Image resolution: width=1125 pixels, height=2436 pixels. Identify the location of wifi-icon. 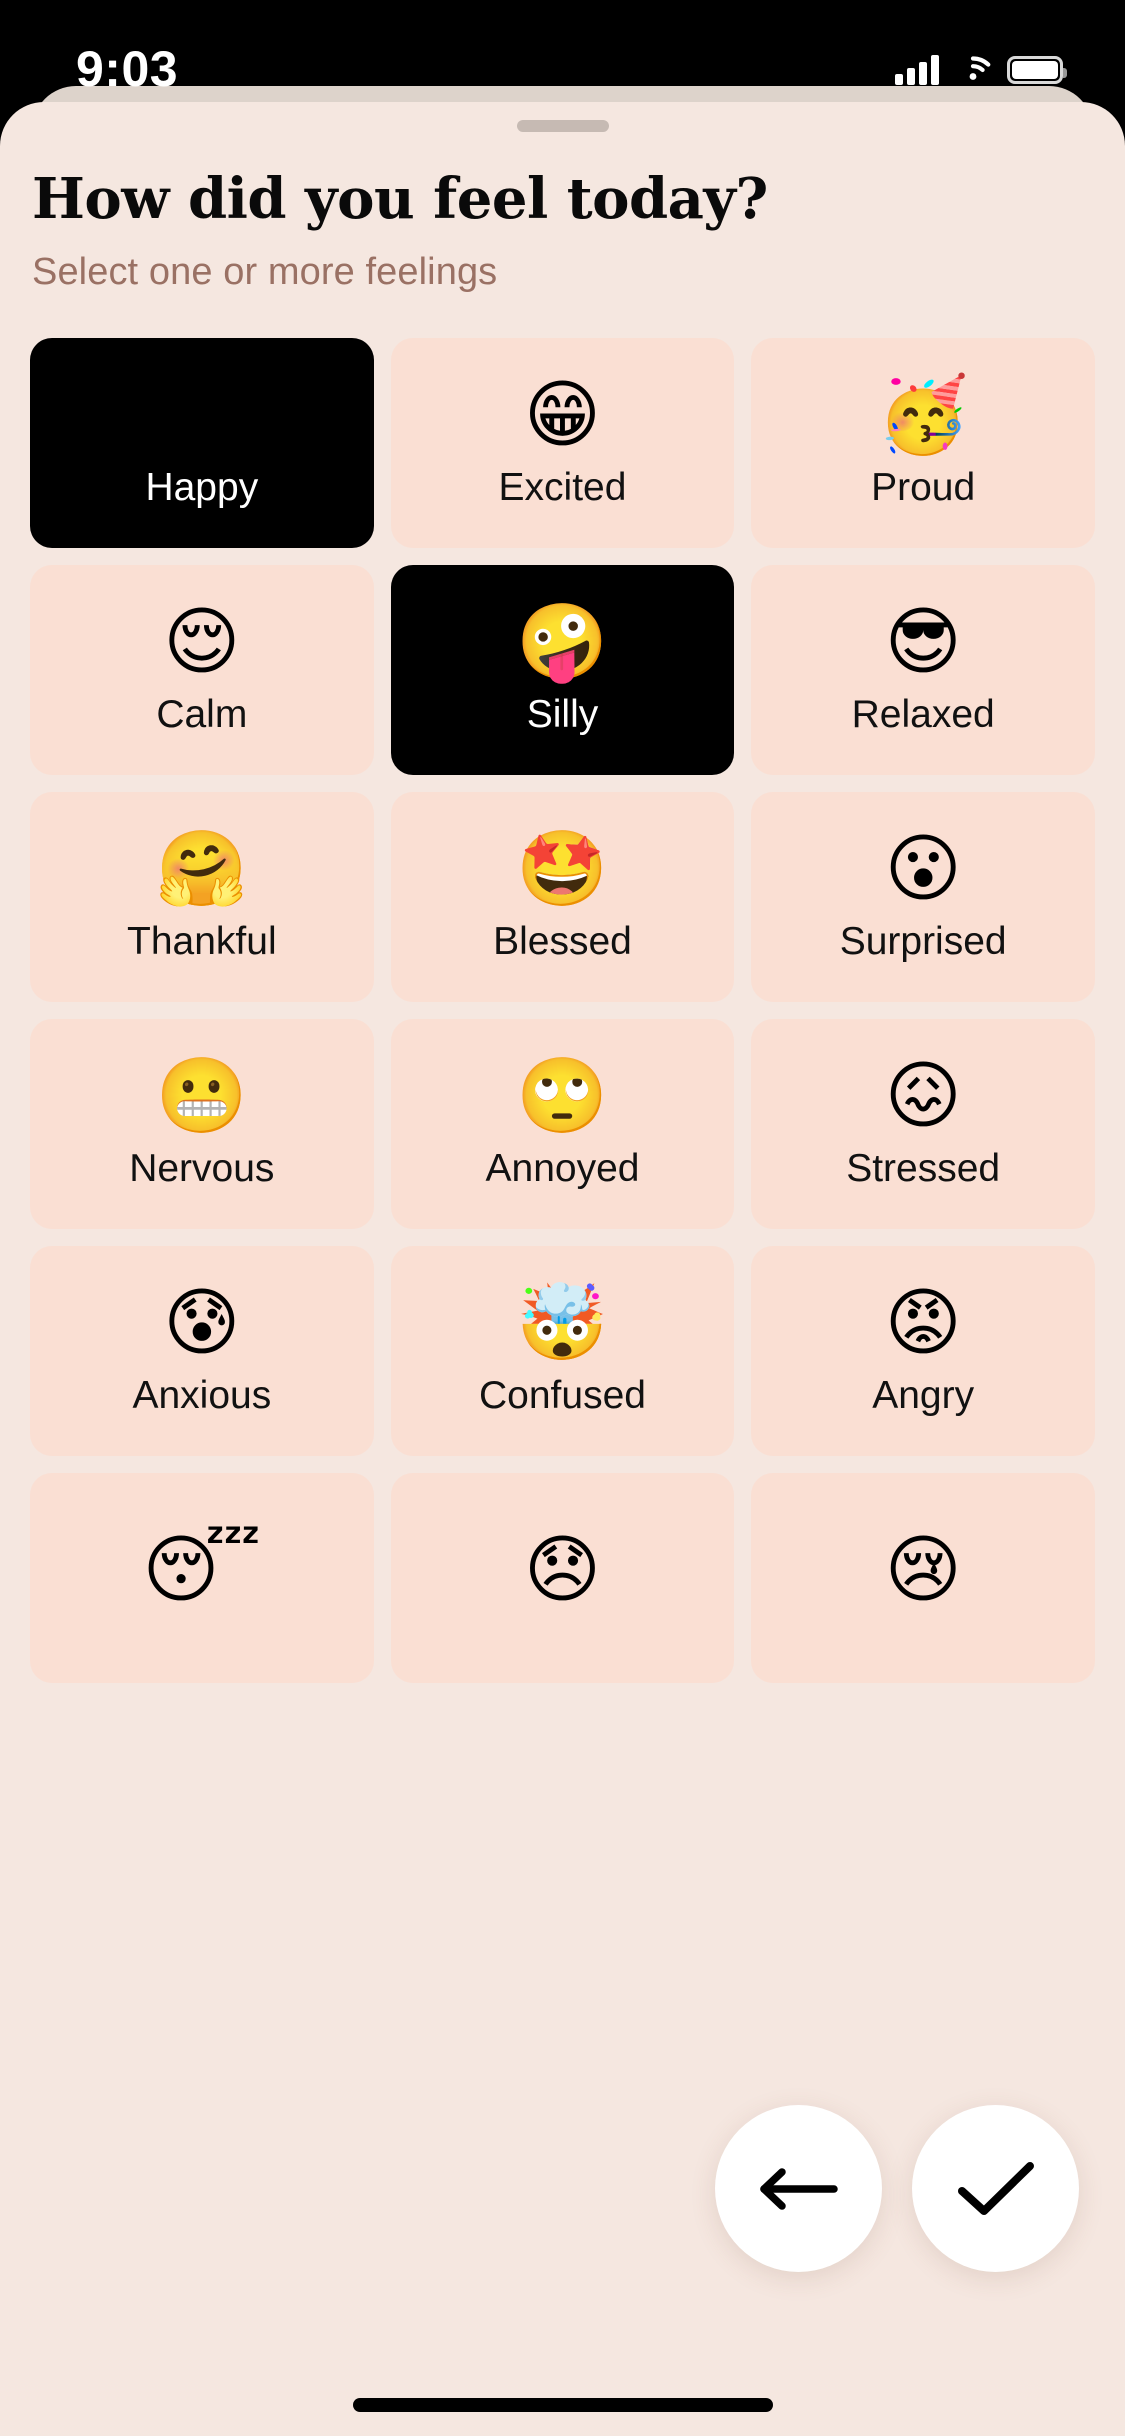
(973, 70).